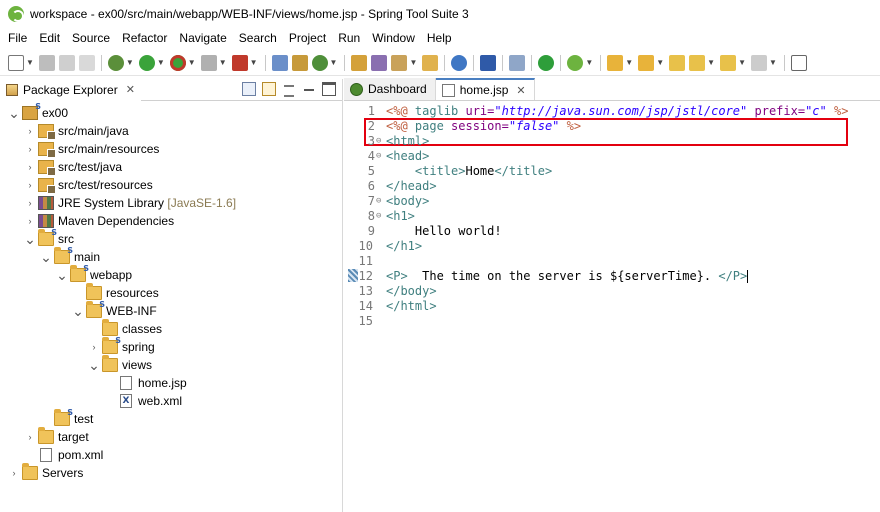 Image resolution: width=880 pixels, height=512 pixels. Describe the element at coordinates (88, 185) in the screenshot. I see `tree-item-src-test-resources: › src/test/resources` at that location.